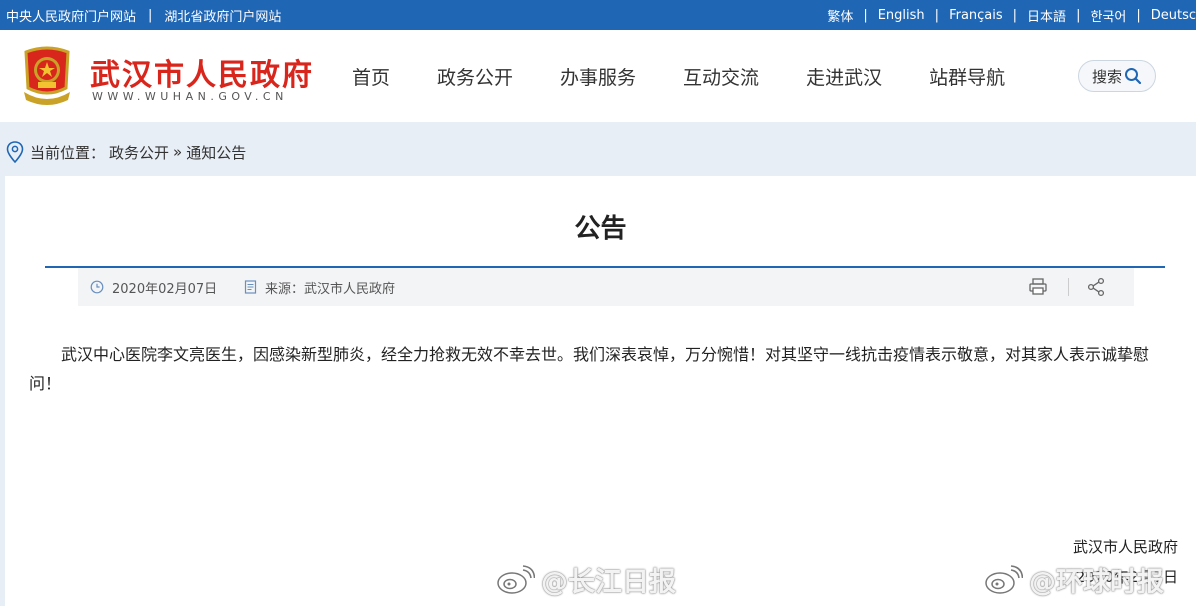 The width and height of the screenshot is (1196, 606). Describe the element at coordinates (15, 152) in the screenshot. I see `location-pin-icon` at that location.